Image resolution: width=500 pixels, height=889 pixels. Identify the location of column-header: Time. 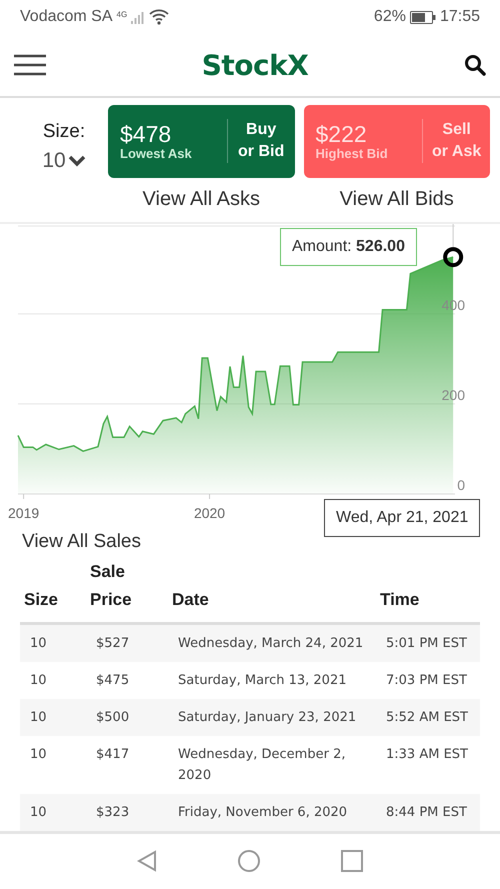
(400, 599).